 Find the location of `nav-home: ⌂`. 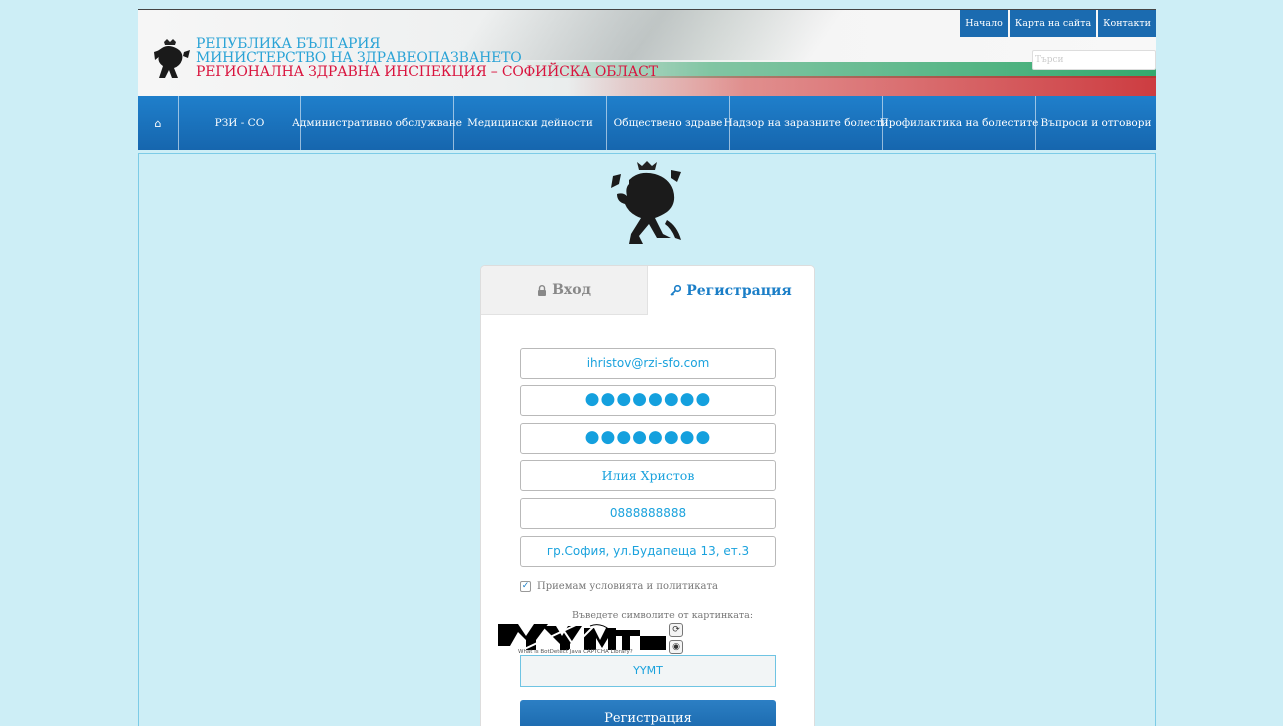

nav-home: ⌂ is located at coordinates (158, 123).